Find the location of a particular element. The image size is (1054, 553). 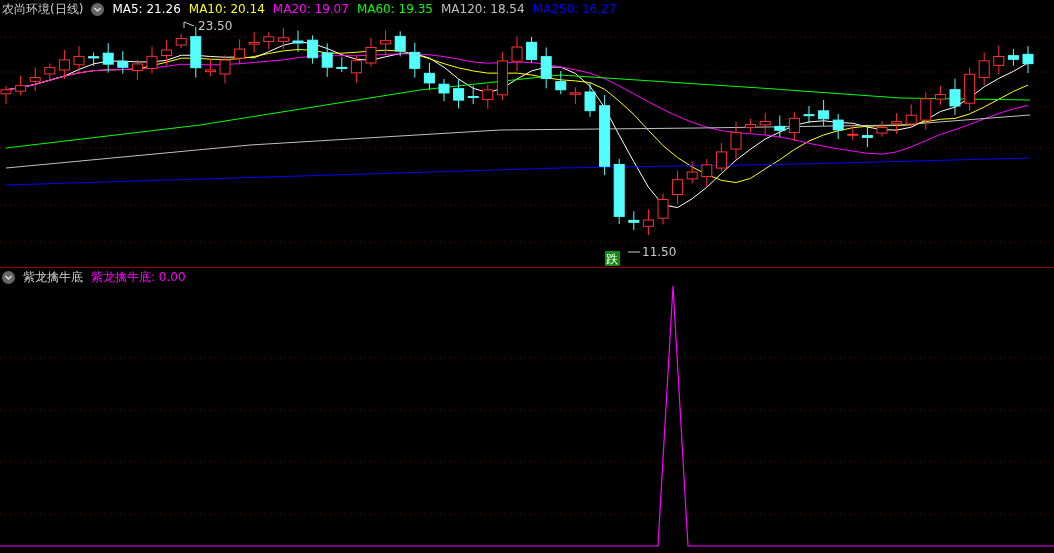

signal-badge: 跌 is located at coordinates (612, 258).